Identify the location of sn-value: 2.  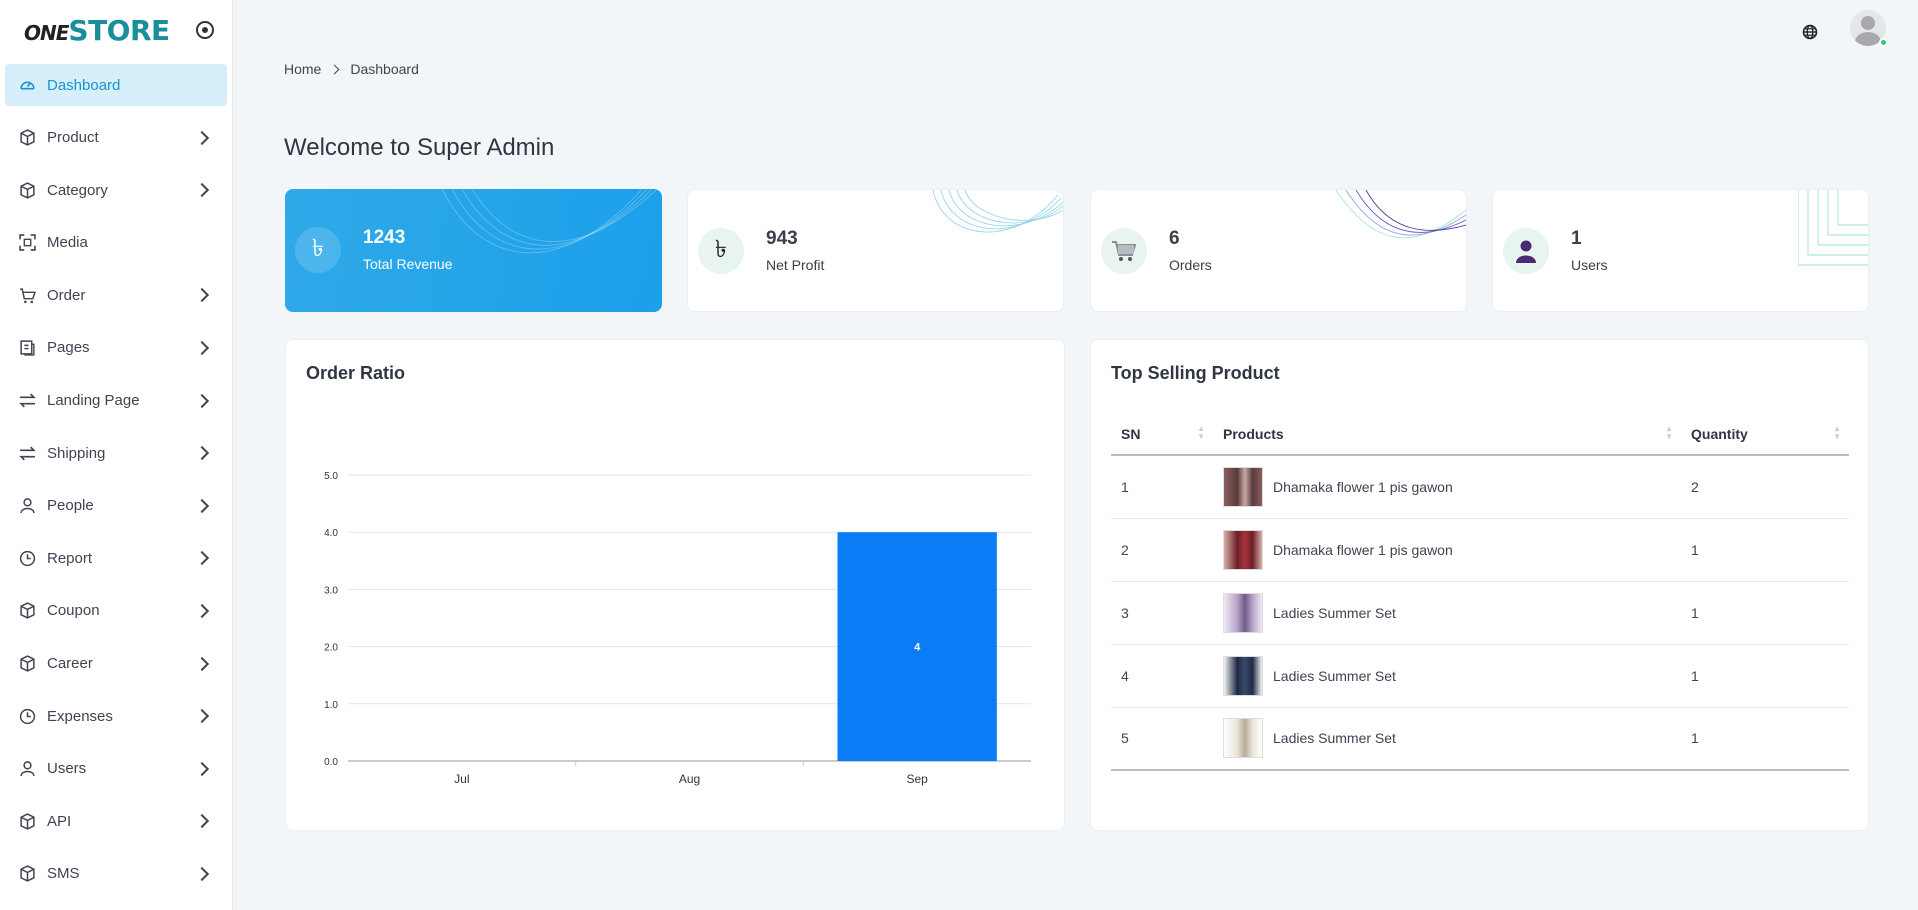
(1125, 549).